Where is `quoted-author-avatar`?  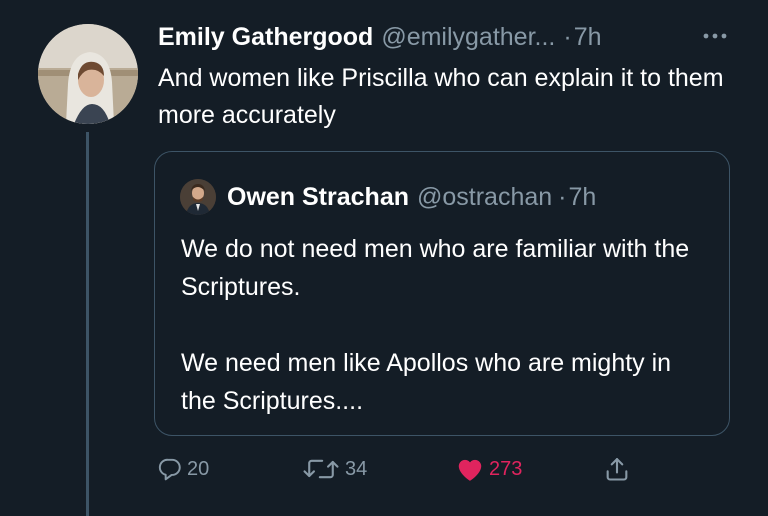
quoted-author-avatar is located at coordinates (198, 197).